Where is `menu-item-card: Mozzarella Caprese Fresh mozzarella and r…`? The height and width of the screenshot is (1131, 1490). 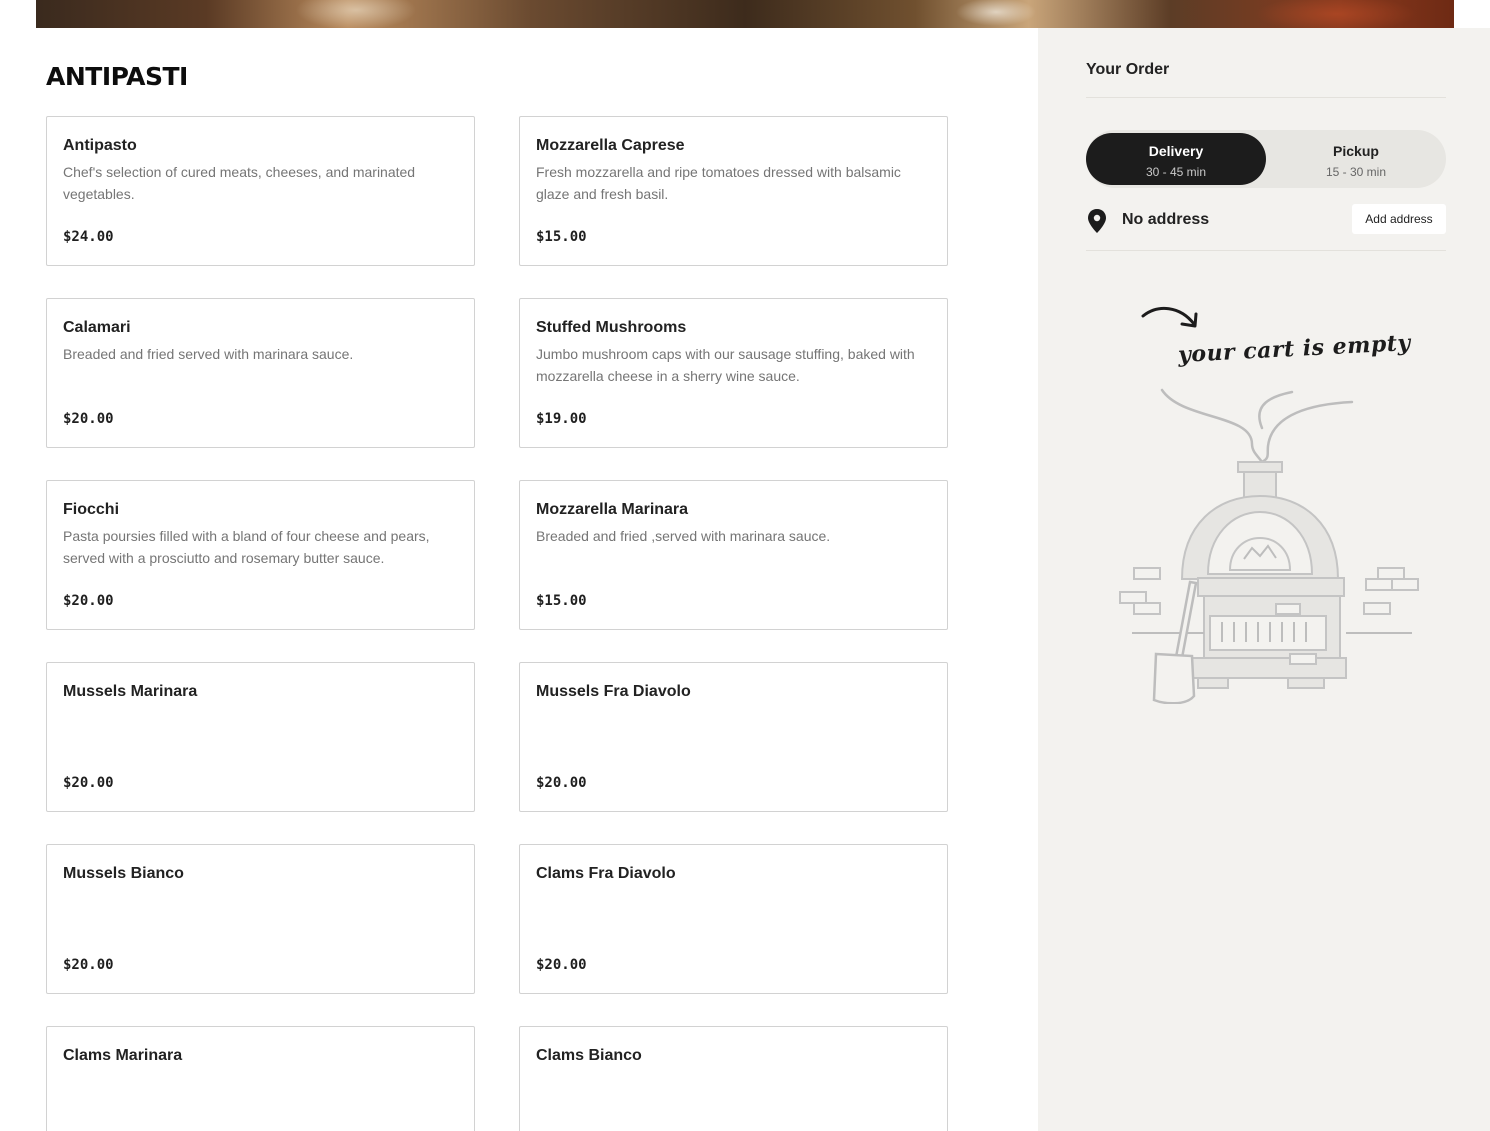 menu-item-card: Mozzarella Caprese Fresh mozzarella and r… is located at coordinates (733, 191).